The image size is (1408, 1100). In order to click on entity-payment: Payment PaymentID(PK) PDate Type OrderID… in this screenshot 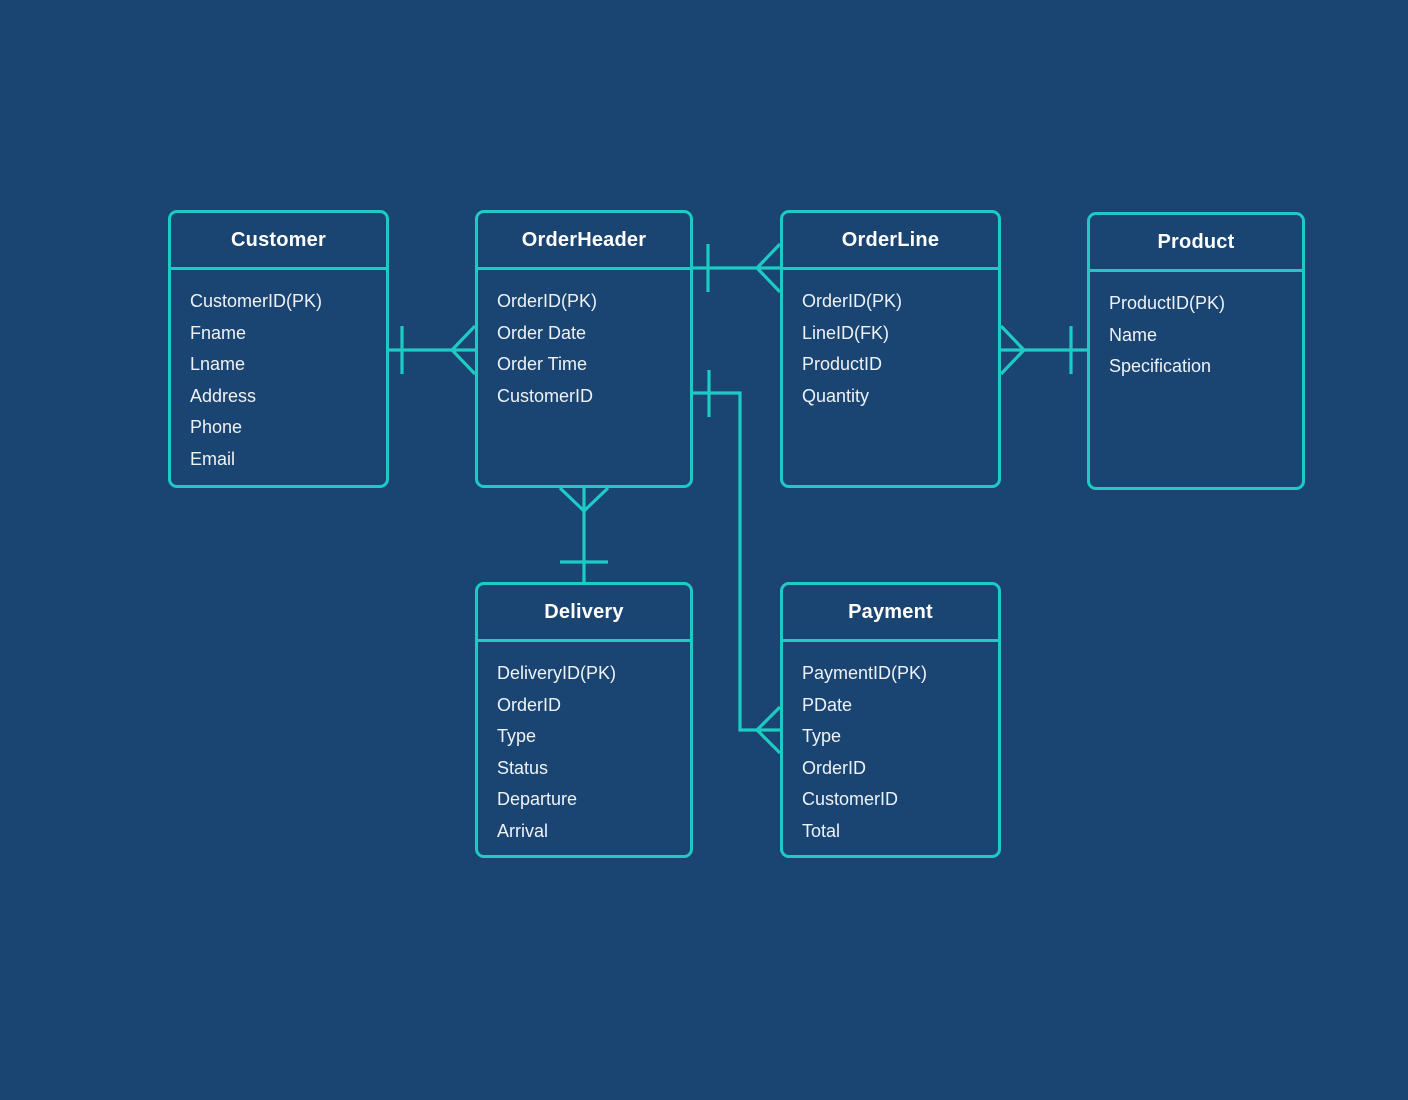, I will do `click(890, 720)`.